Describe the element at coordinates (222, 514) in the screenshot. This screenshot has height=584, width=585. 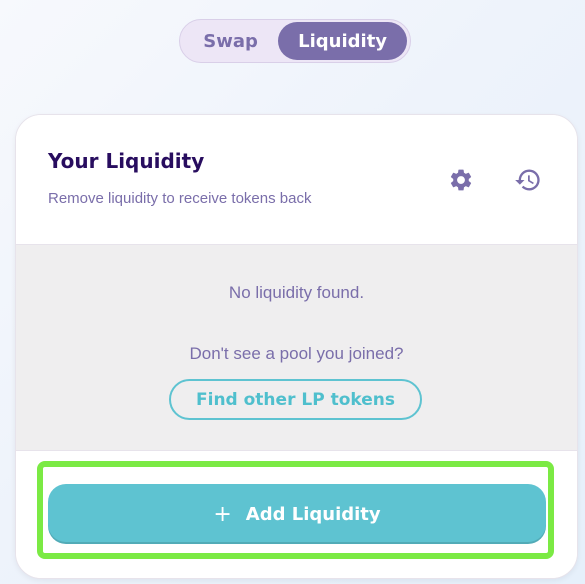
I see `plus-icon: +` at that location.